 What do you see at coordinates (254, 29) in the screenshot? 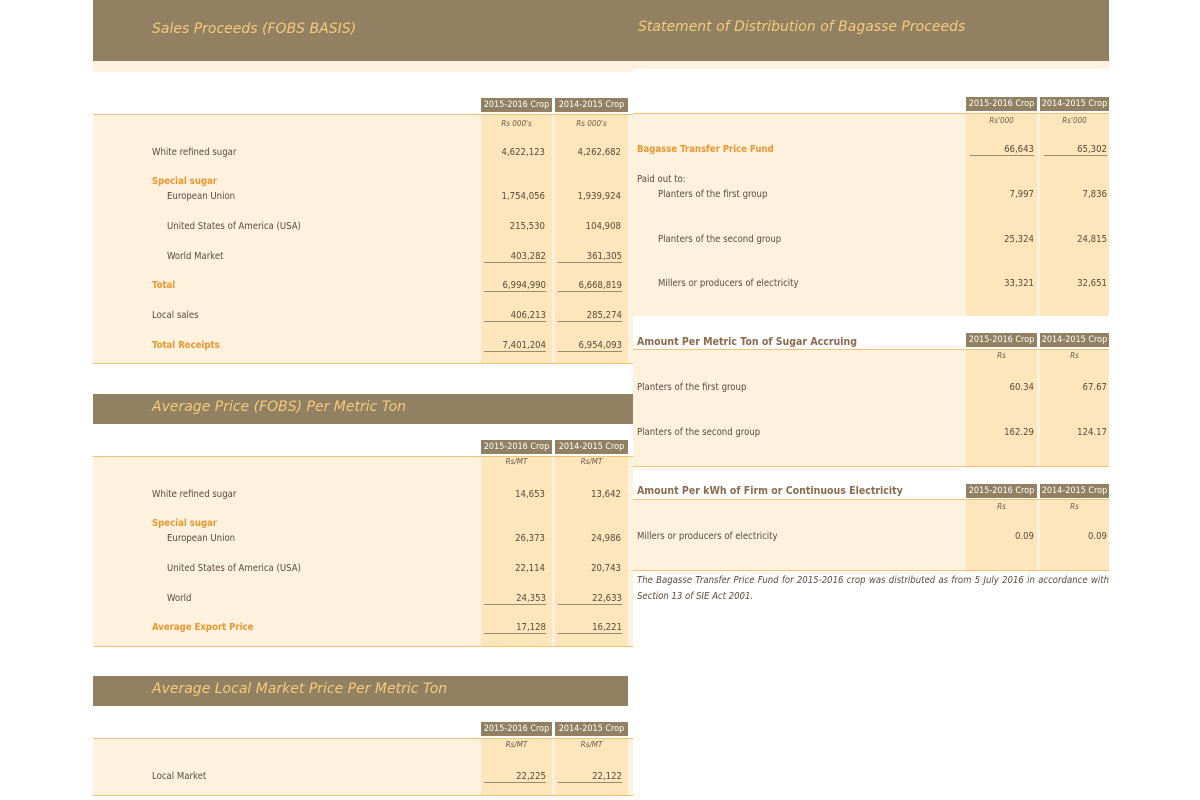
I see `sales-proceeds-title: Sales Proceeds (FOBS BASIS)` at bounding box center [254, 29].